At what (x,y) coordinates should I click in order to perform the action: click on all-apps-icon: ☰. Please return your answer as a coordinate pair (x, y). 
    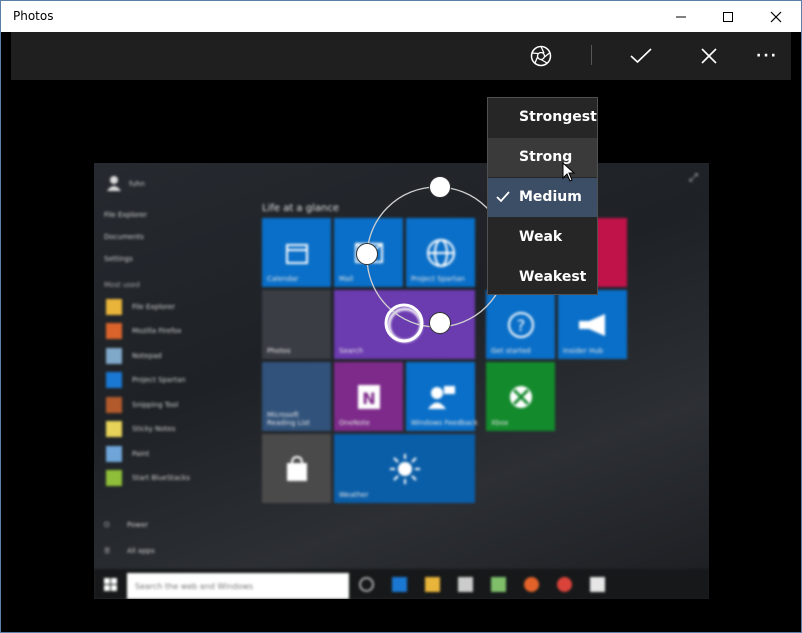
    Looking at the image, I should click on (107, 551).